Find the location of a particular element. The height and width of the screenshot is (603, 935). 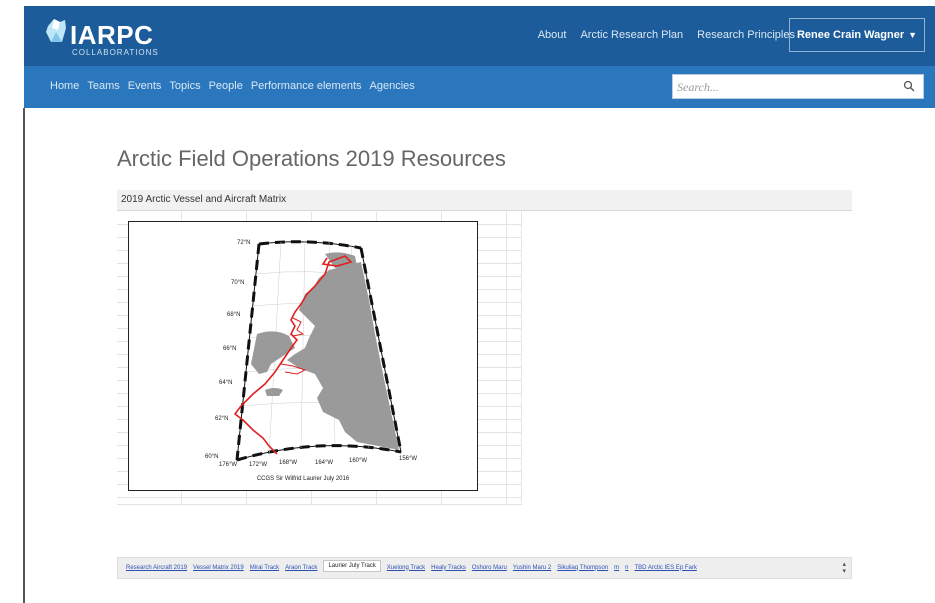

lon-label: 172°W is located at coordinates (258, 465).